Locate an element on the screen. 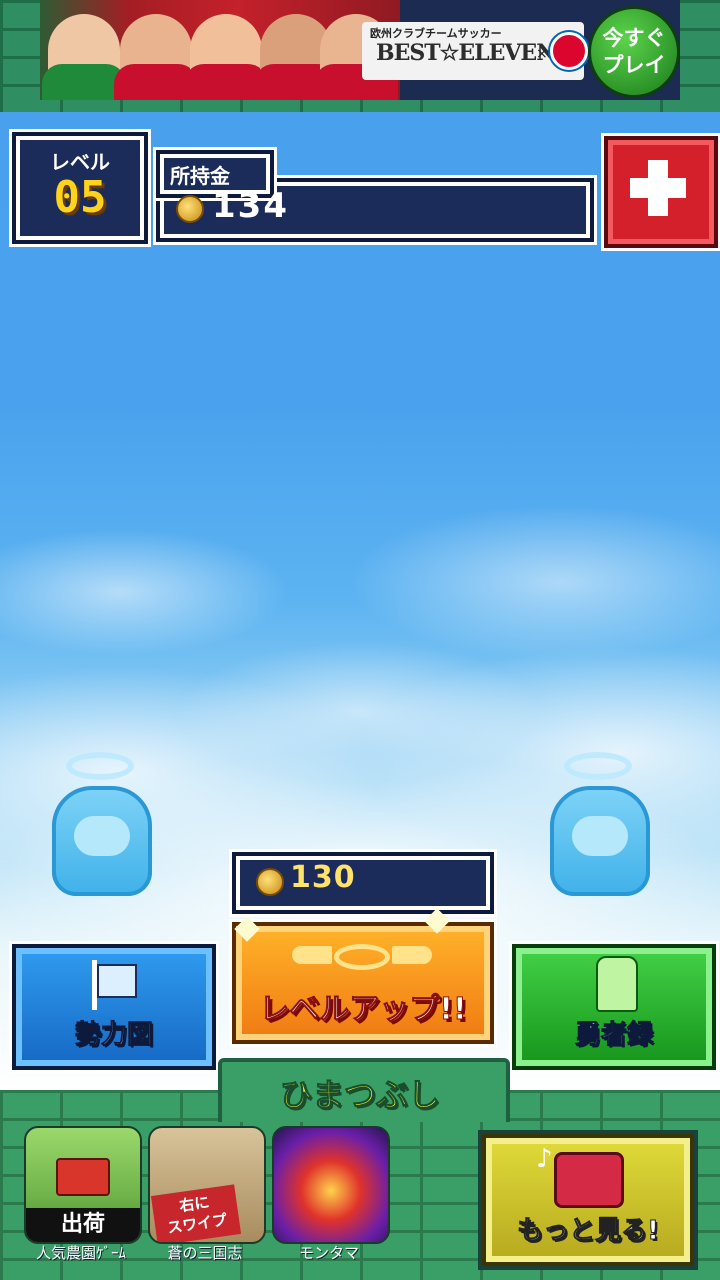  gold-label: 所持金 is located at coordinates (200, 176).